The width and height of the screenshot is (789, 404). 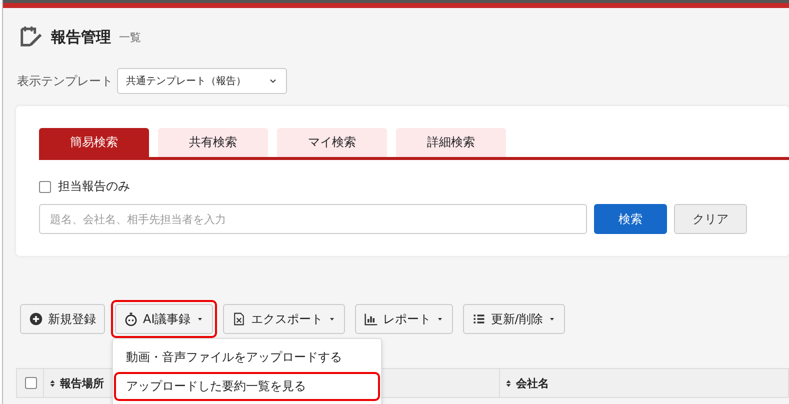 I want to click on plus-circle-icon, so click(x=36, y=319).